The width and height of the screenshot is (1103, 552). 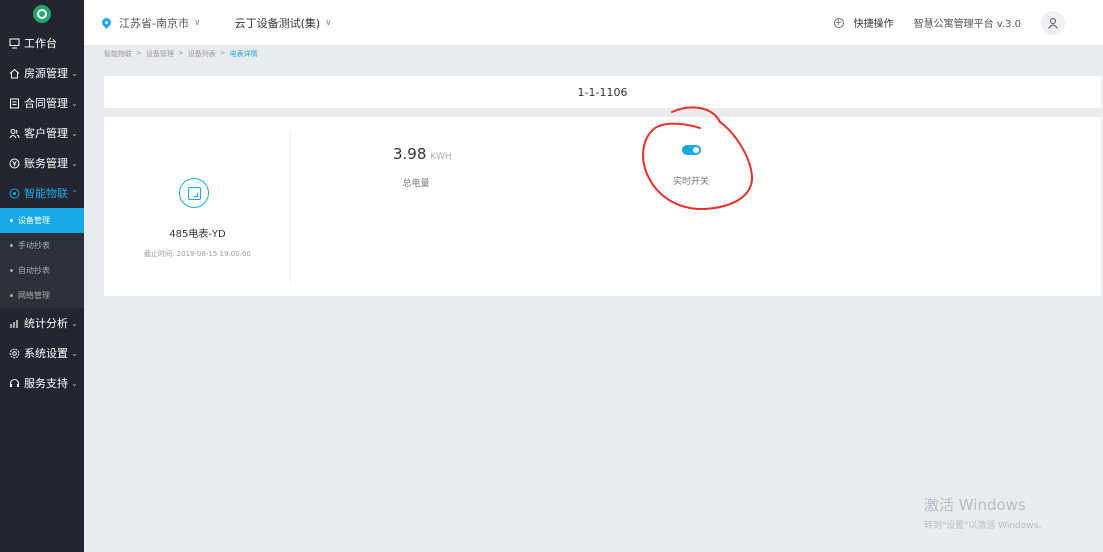 I want to click on device-name: 485电表-YD, so click(x=197, y=234).